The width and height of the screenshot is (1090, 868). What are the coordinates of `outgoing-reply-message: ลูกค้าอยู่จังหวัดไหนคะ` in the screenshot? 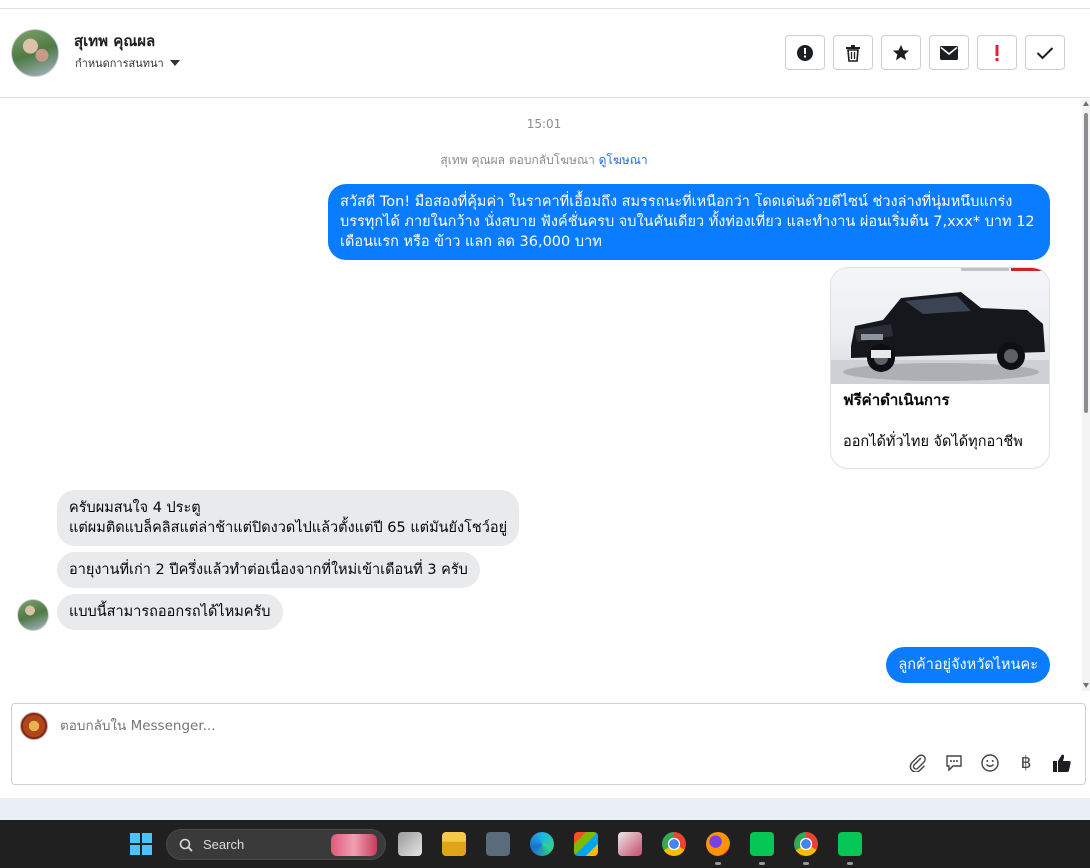 It's located at (968, 665).